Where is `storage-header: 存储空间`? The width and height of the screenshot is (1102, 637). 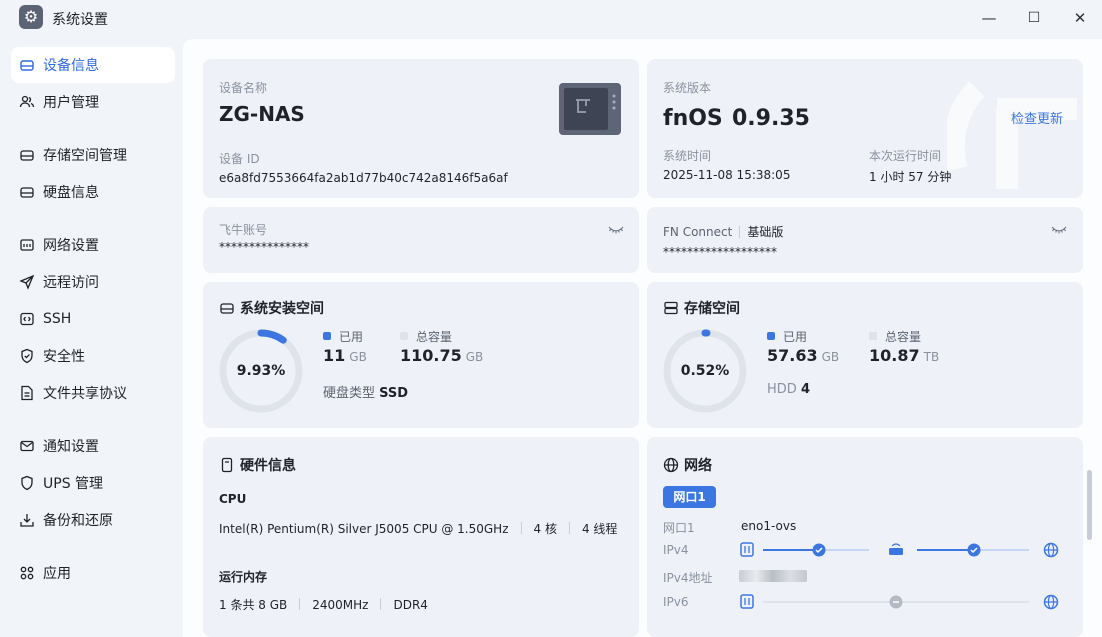
storage-header: 存储空间 is located at coordinates (701, 308).